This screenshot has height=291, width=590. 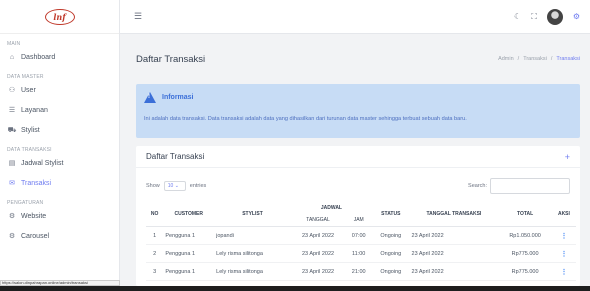 I want to click on brand-logo: lnf, so click(x=59, y=16).